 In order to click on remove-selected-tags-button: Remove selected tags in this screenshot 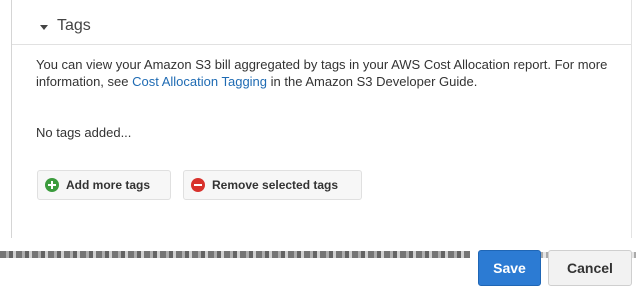, I will do `click(272, 185)`.